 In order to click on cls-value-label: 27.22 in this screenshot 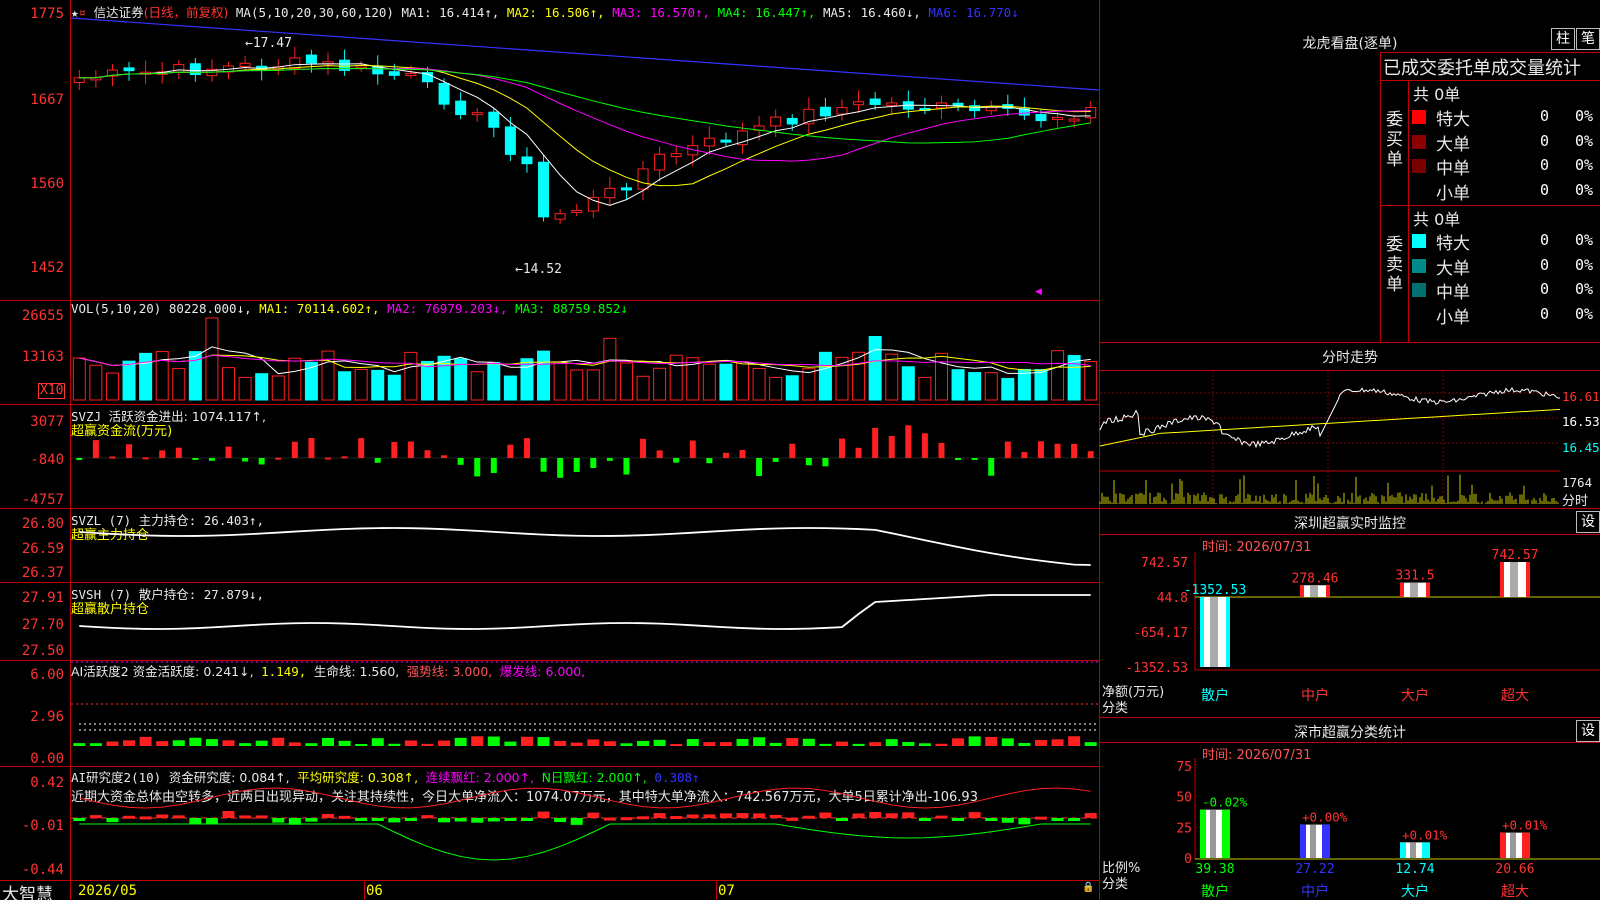, I will do `click(1314, 869)`.